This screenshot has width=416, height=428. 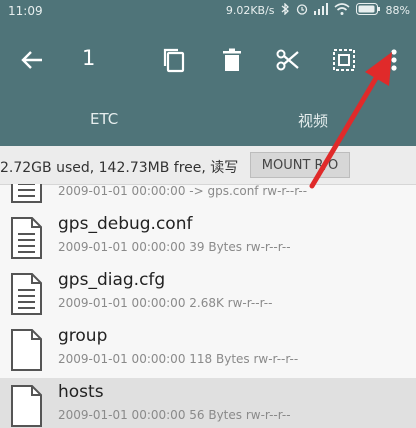 I want to click on file-name: hosts, so click(x=81, y=392).